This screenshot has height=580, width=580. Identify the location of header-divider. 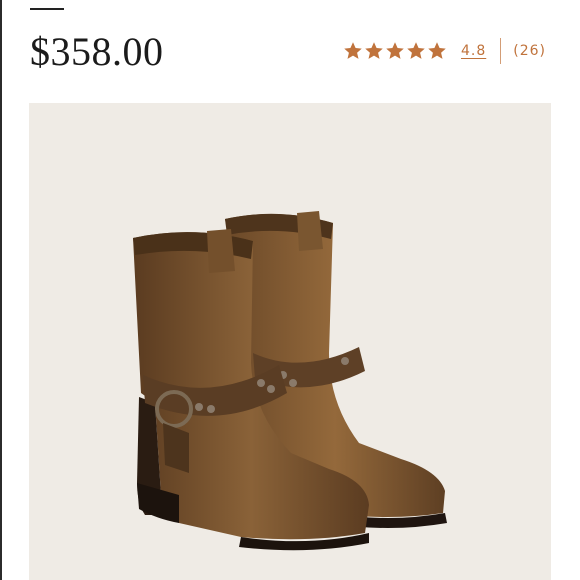
(47, 9).